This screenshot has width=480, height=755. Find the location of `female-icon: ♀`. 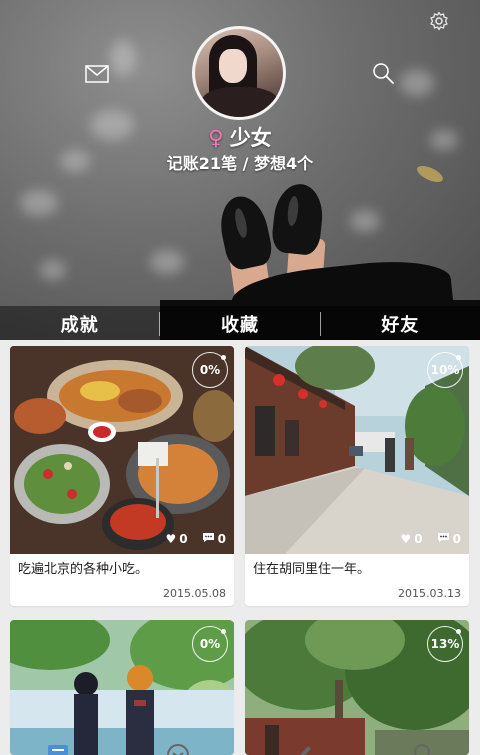

female-icon: ♀ is located at coordinates (216, 138).